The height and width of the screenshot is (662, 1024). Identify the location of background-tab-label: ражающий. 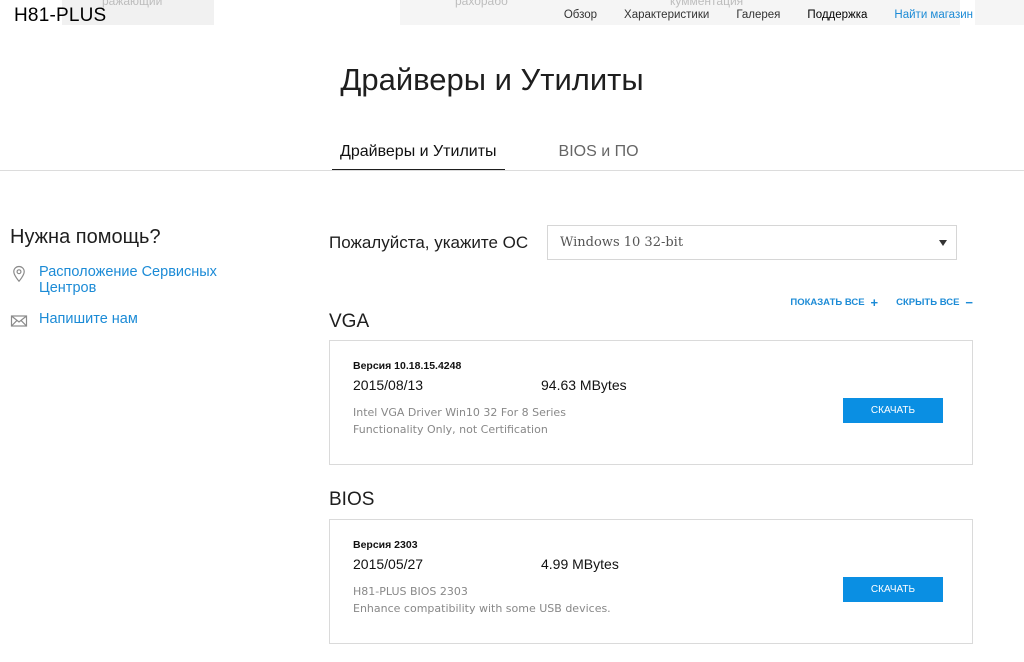
(132, 4).